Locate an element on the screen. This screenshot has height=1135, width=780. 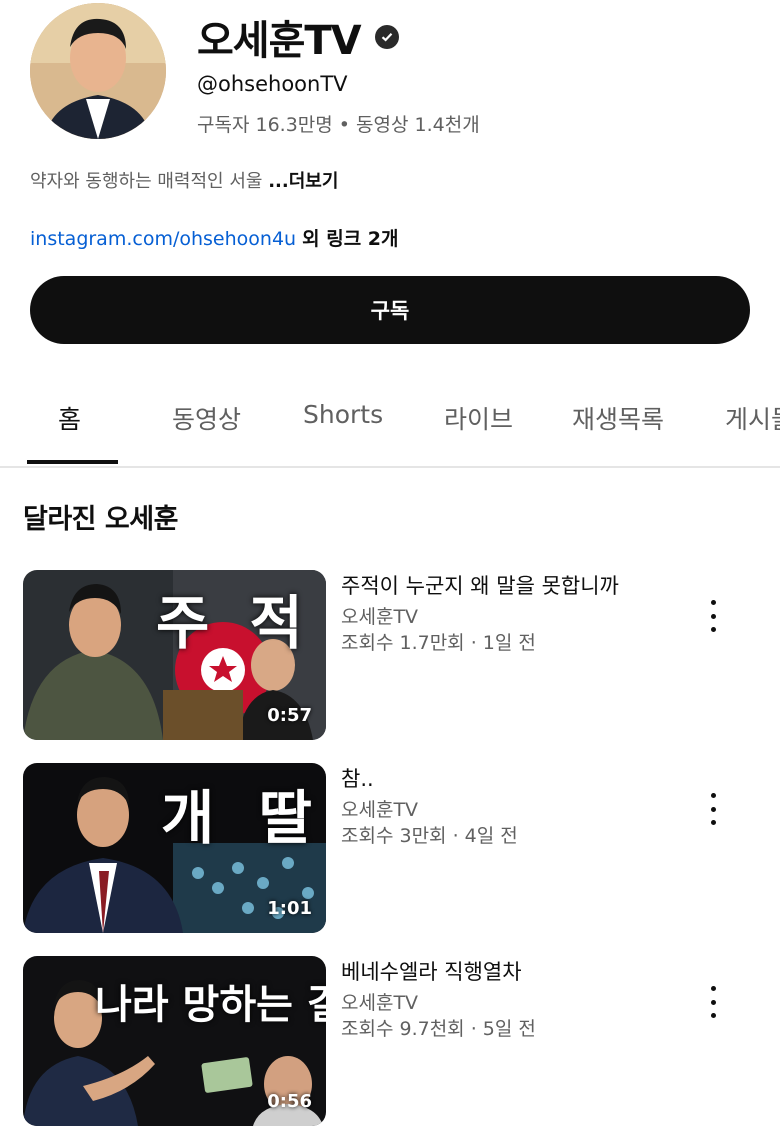
tab-videos: 동영상 is located at coordinates (206, 418).